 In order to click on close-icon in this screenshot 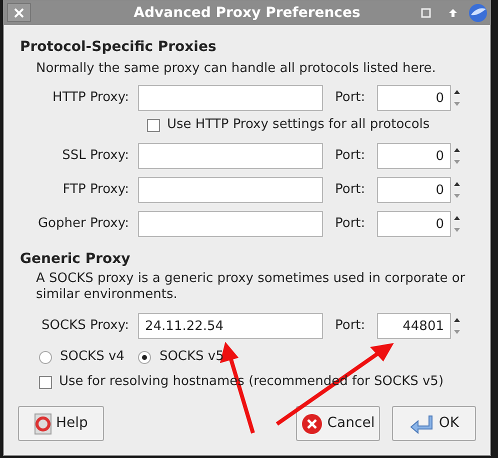, I will do `click(19, 13)`.